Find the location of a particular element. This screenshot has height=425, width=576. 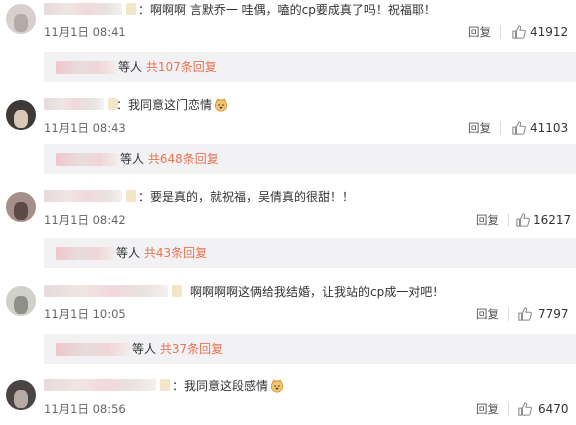

comment-text: ：我同意这门恋情 is located at coordinates (172, 105).